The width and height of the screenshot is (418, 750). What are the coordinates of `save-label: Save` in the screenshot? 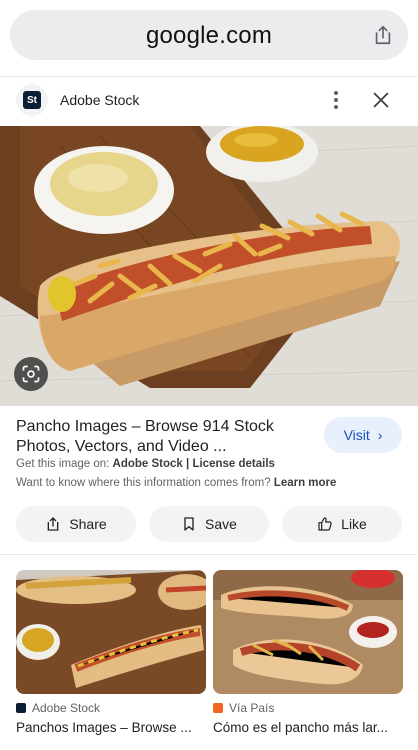 It's located at (221, 524).